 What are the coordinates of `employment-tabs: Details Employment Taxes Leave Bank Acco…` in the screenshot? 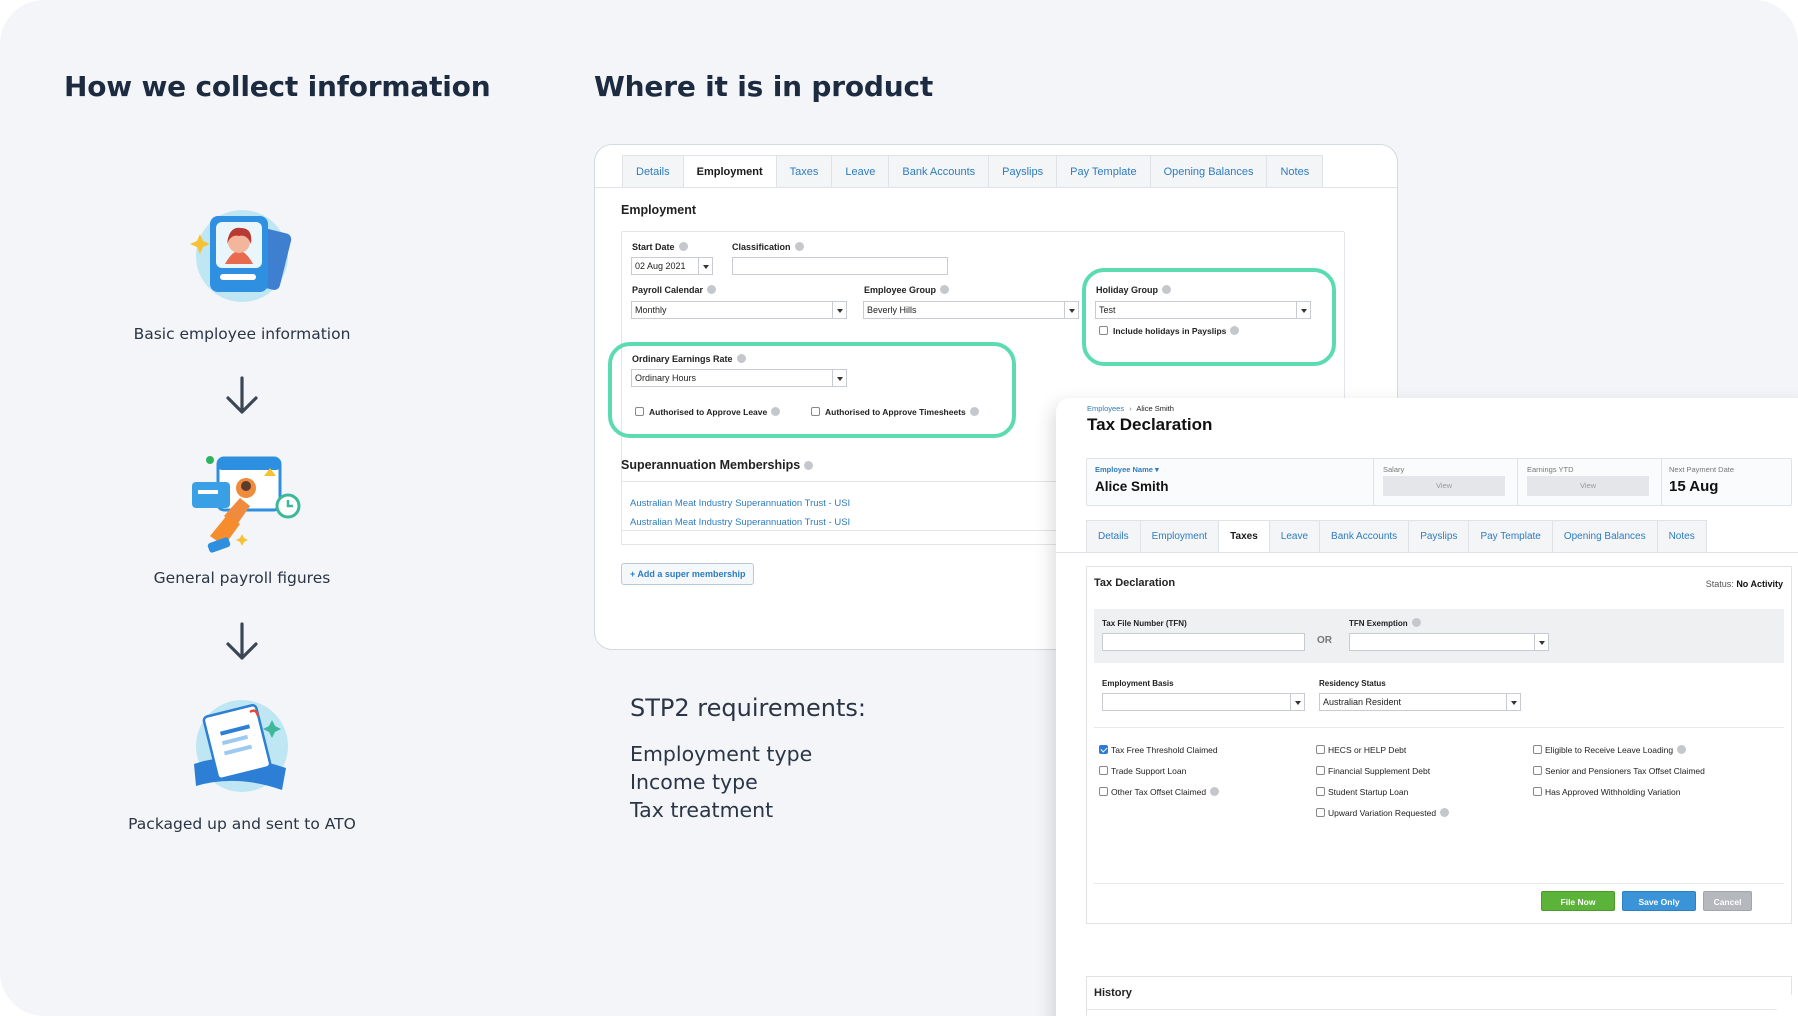 It's located at (973, 171).